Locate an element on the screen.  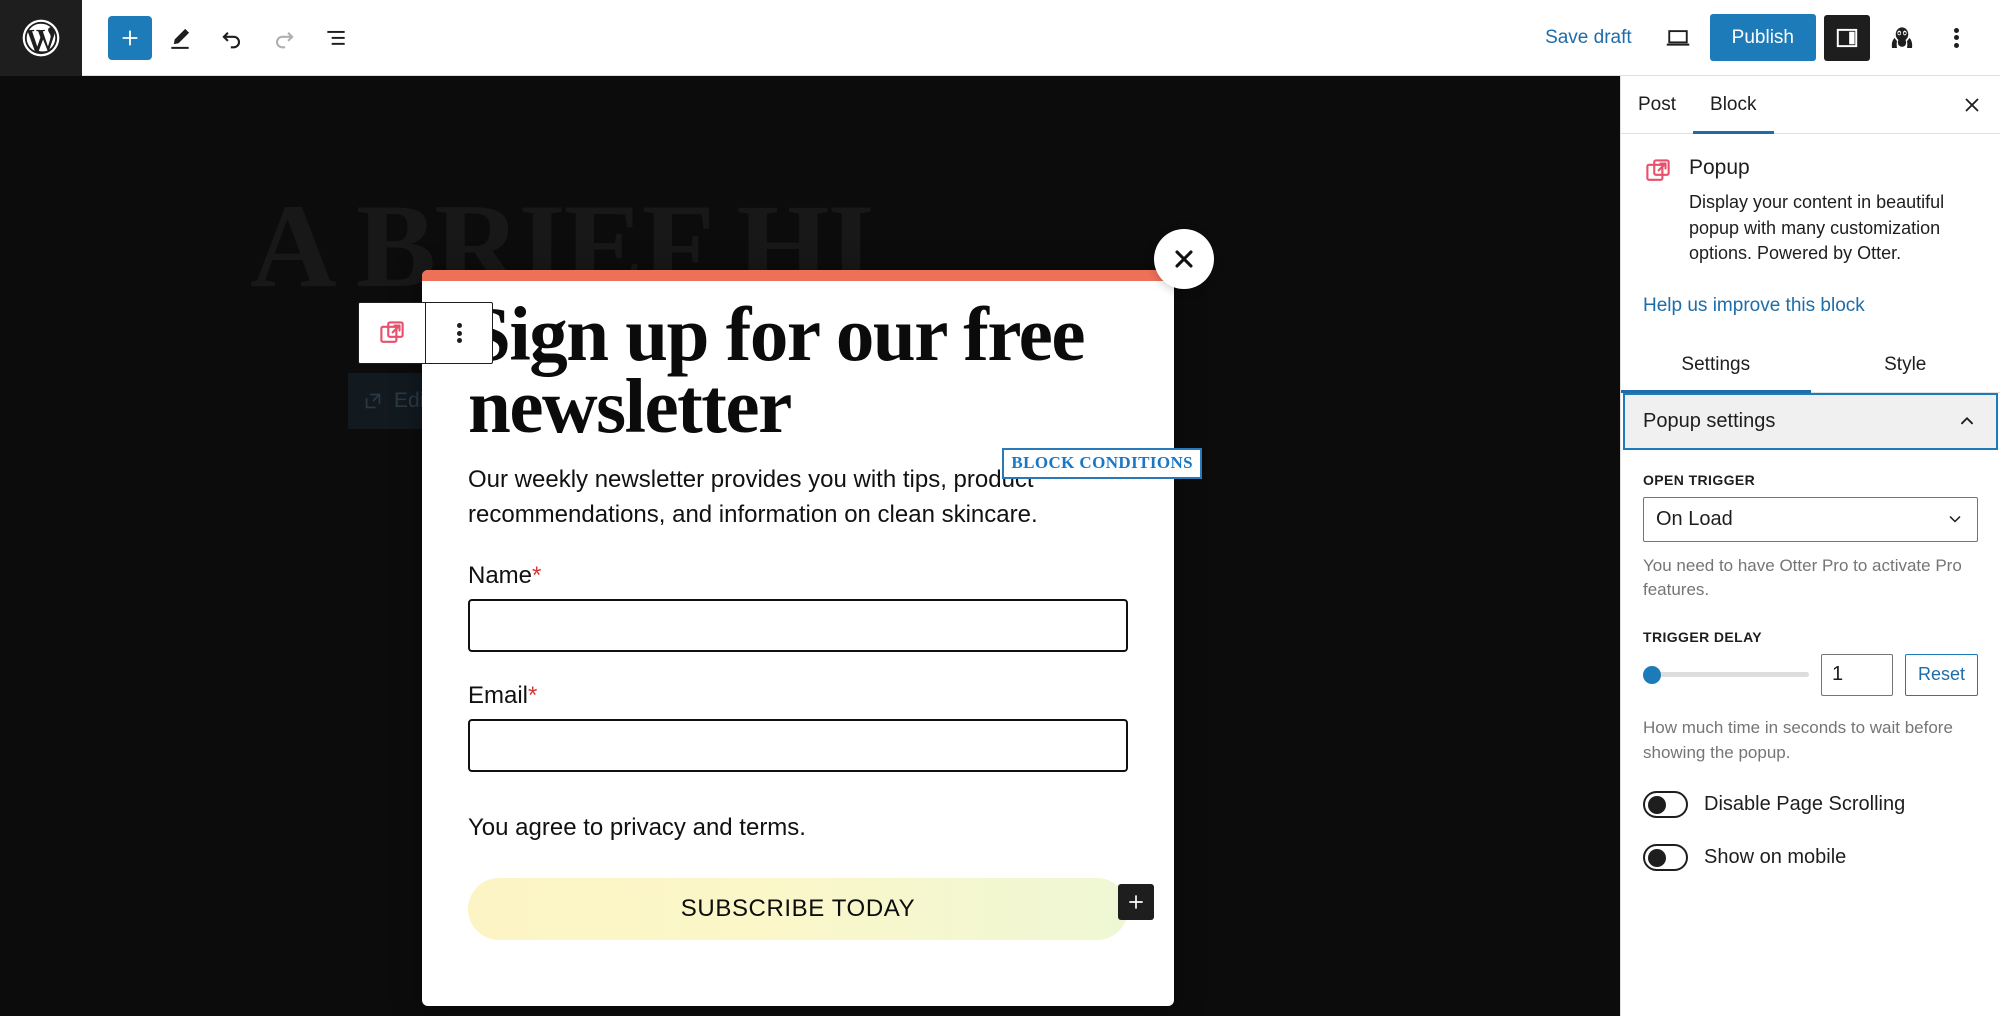
popup-close-button is located at coordinates (1184, 259).